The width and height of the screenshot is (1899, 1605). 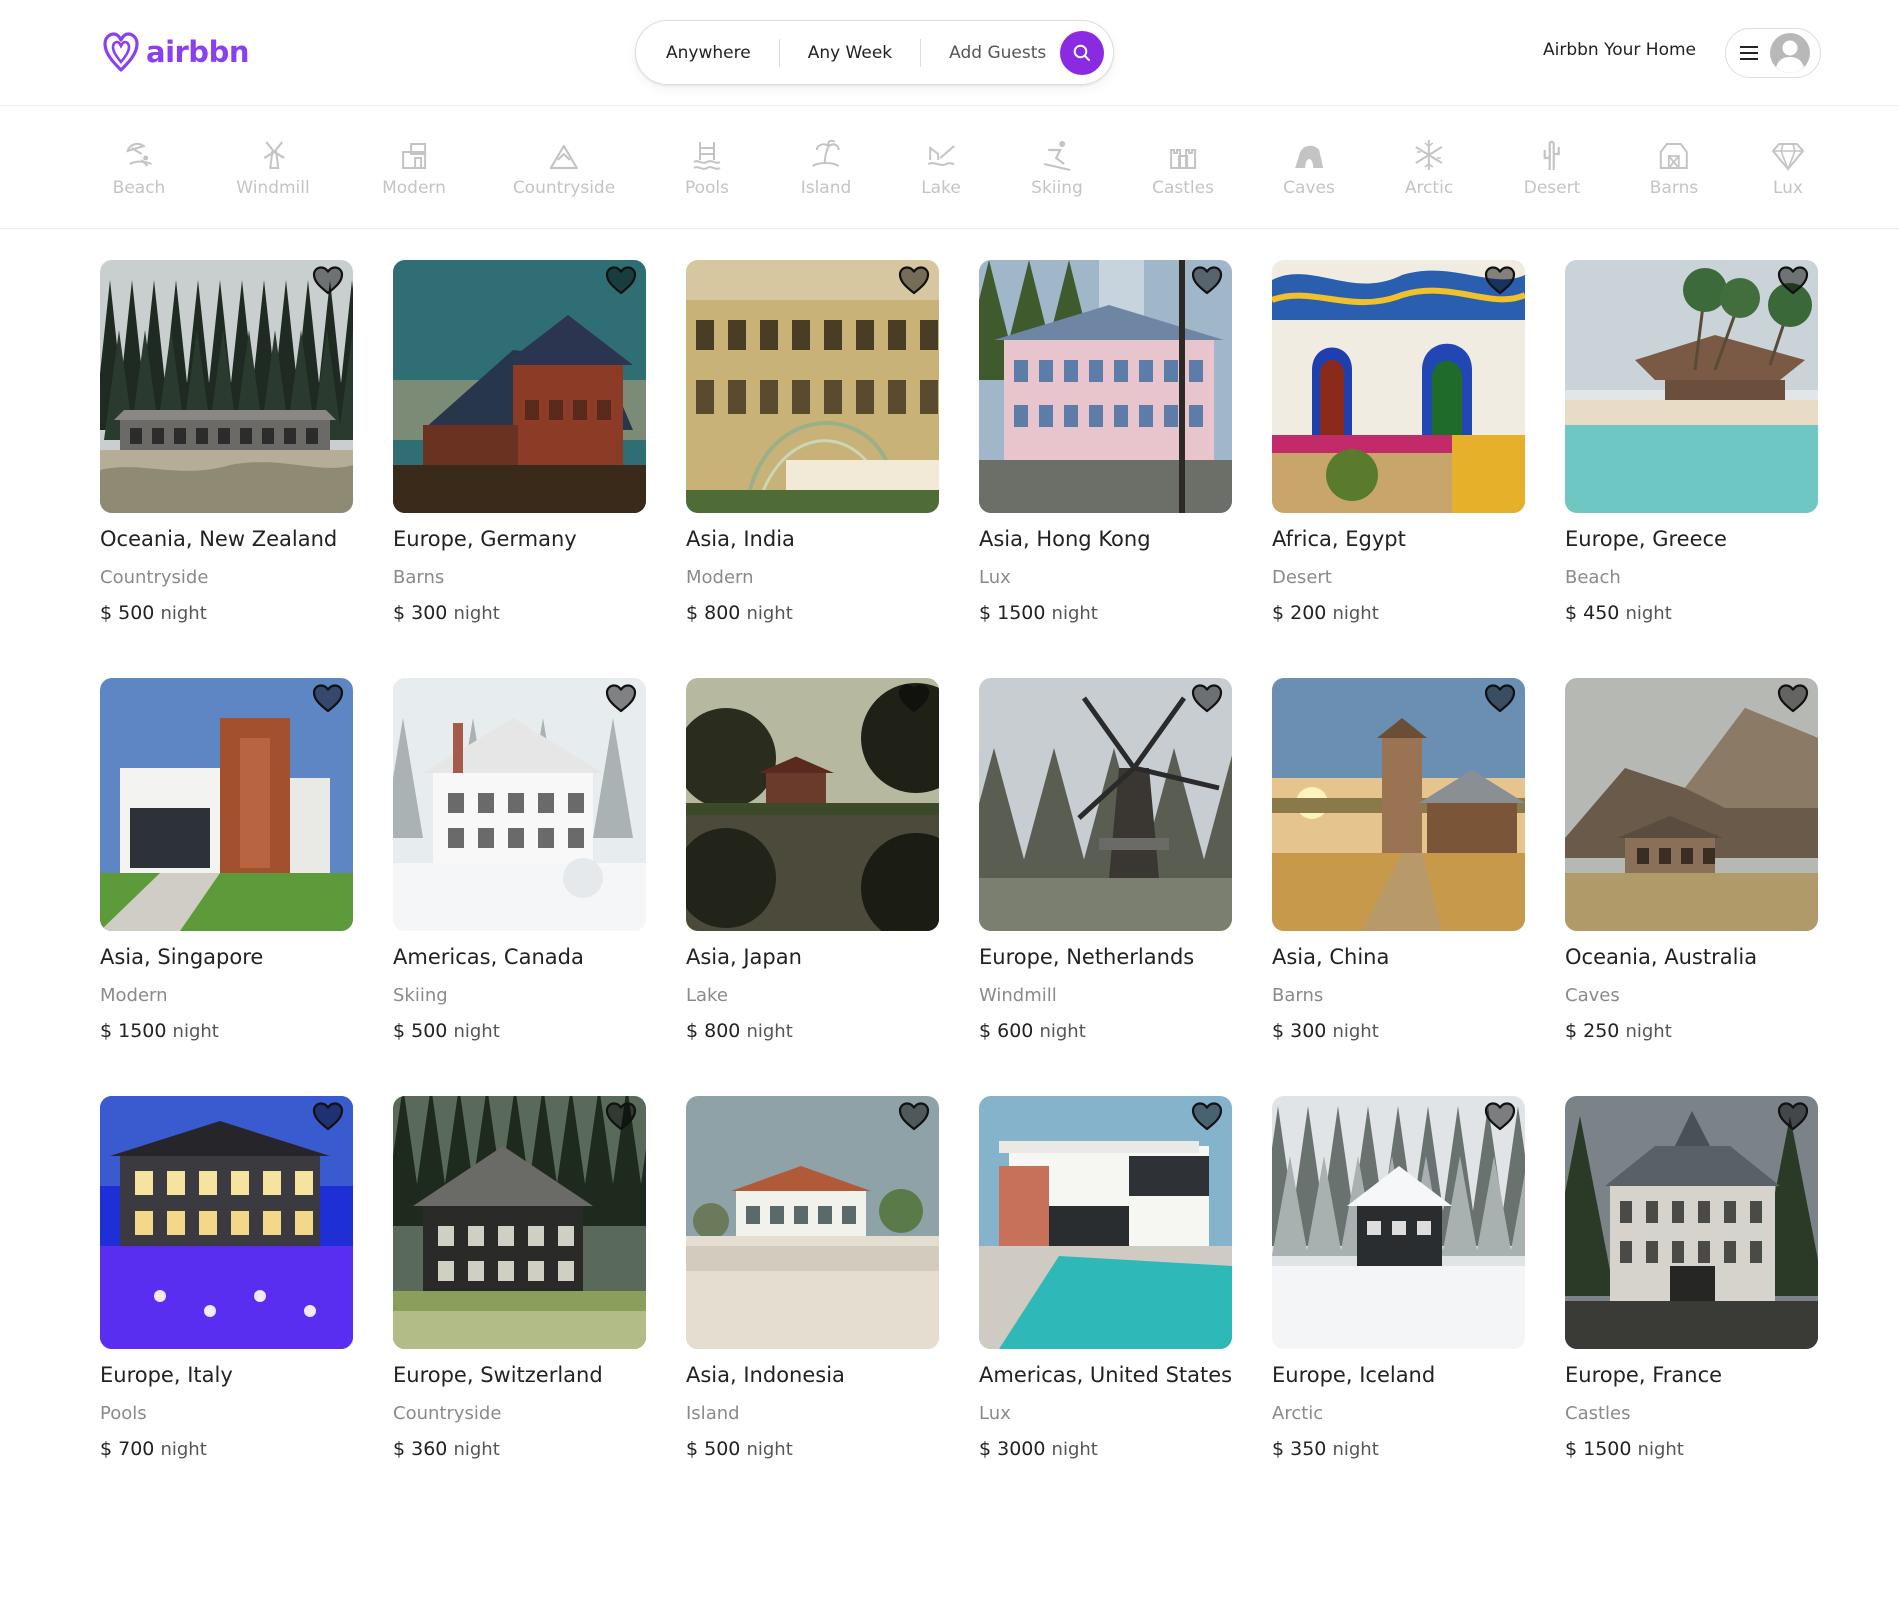 I want to click on beach-icon, so click(x=139, y=154).